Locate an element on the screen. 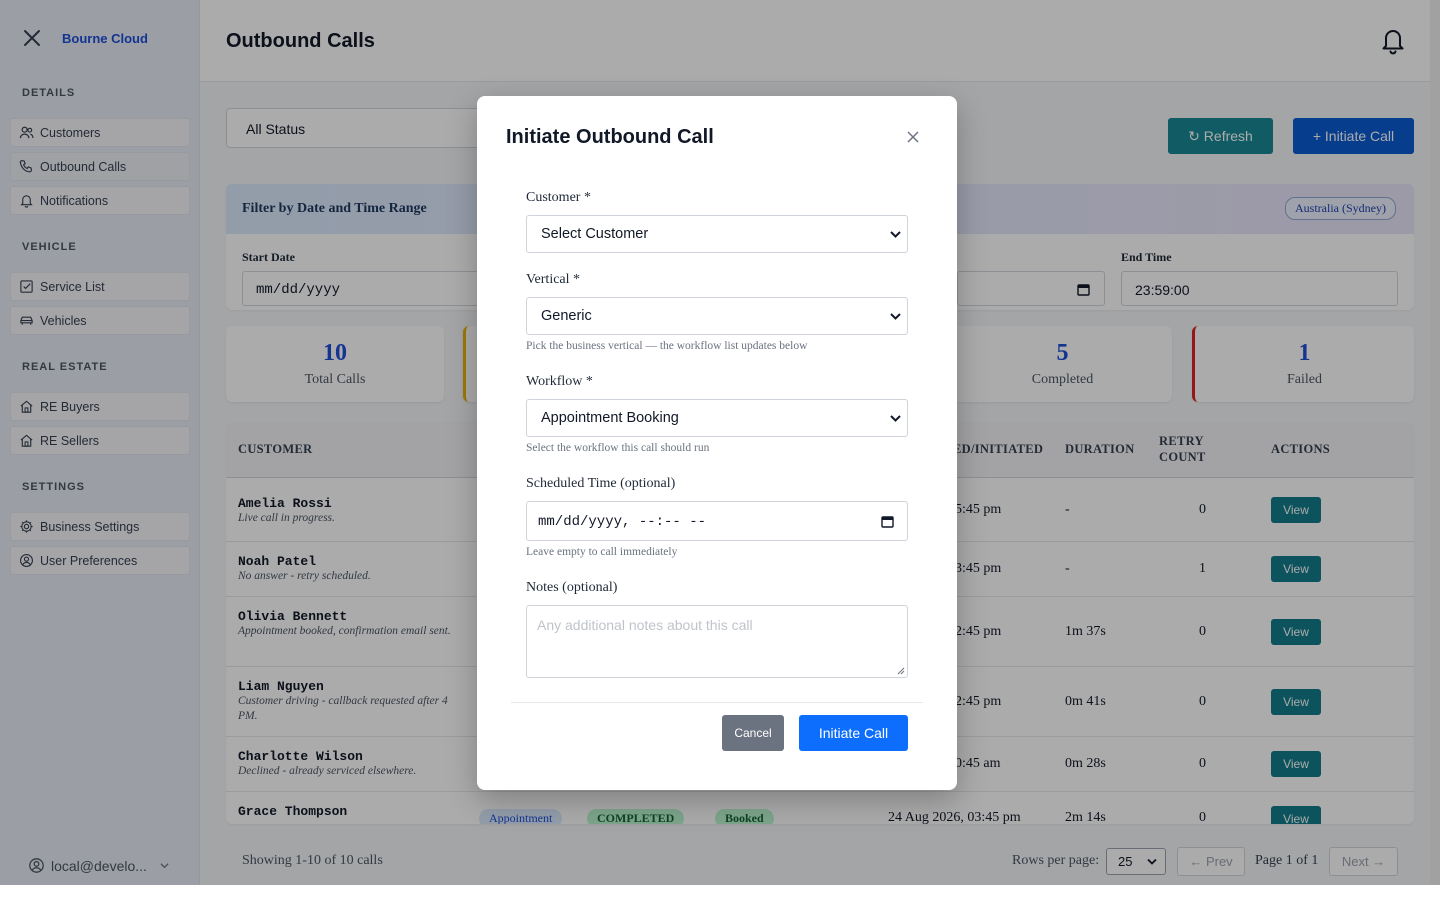 Image resolution: width=1440 pixels, height=900 pixels. scheduled-time-label: Scheduled Time (optional) is located at coordinates (601, 483).